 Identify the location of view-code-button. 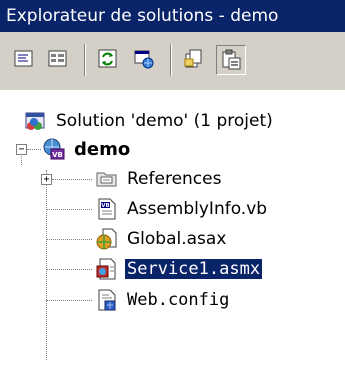
(25, 60).